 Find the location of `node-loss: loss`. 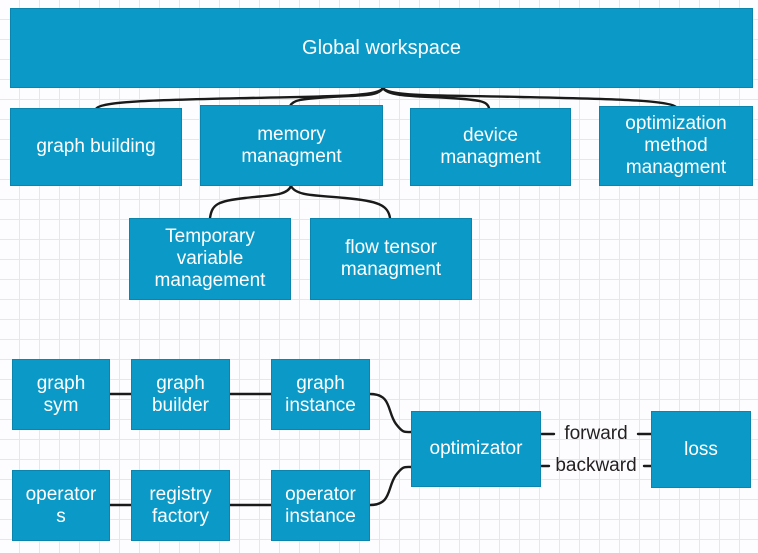

node-loss: loss is located at coordinates (701, 449).